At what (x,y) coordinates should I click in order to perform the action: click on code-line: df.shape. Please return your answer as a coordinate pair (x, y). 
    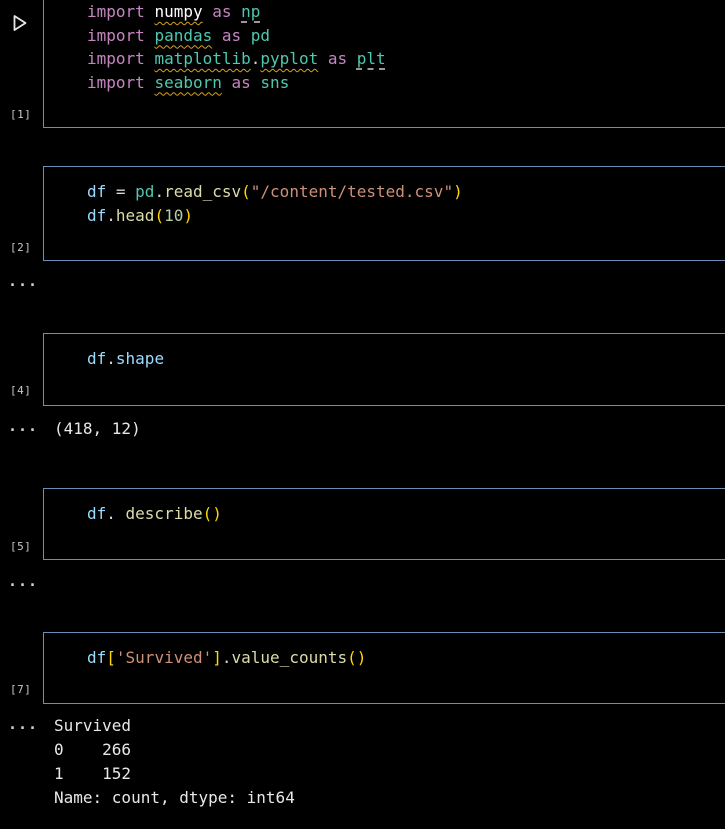
    Looking at the image, I should click on (125, 359).